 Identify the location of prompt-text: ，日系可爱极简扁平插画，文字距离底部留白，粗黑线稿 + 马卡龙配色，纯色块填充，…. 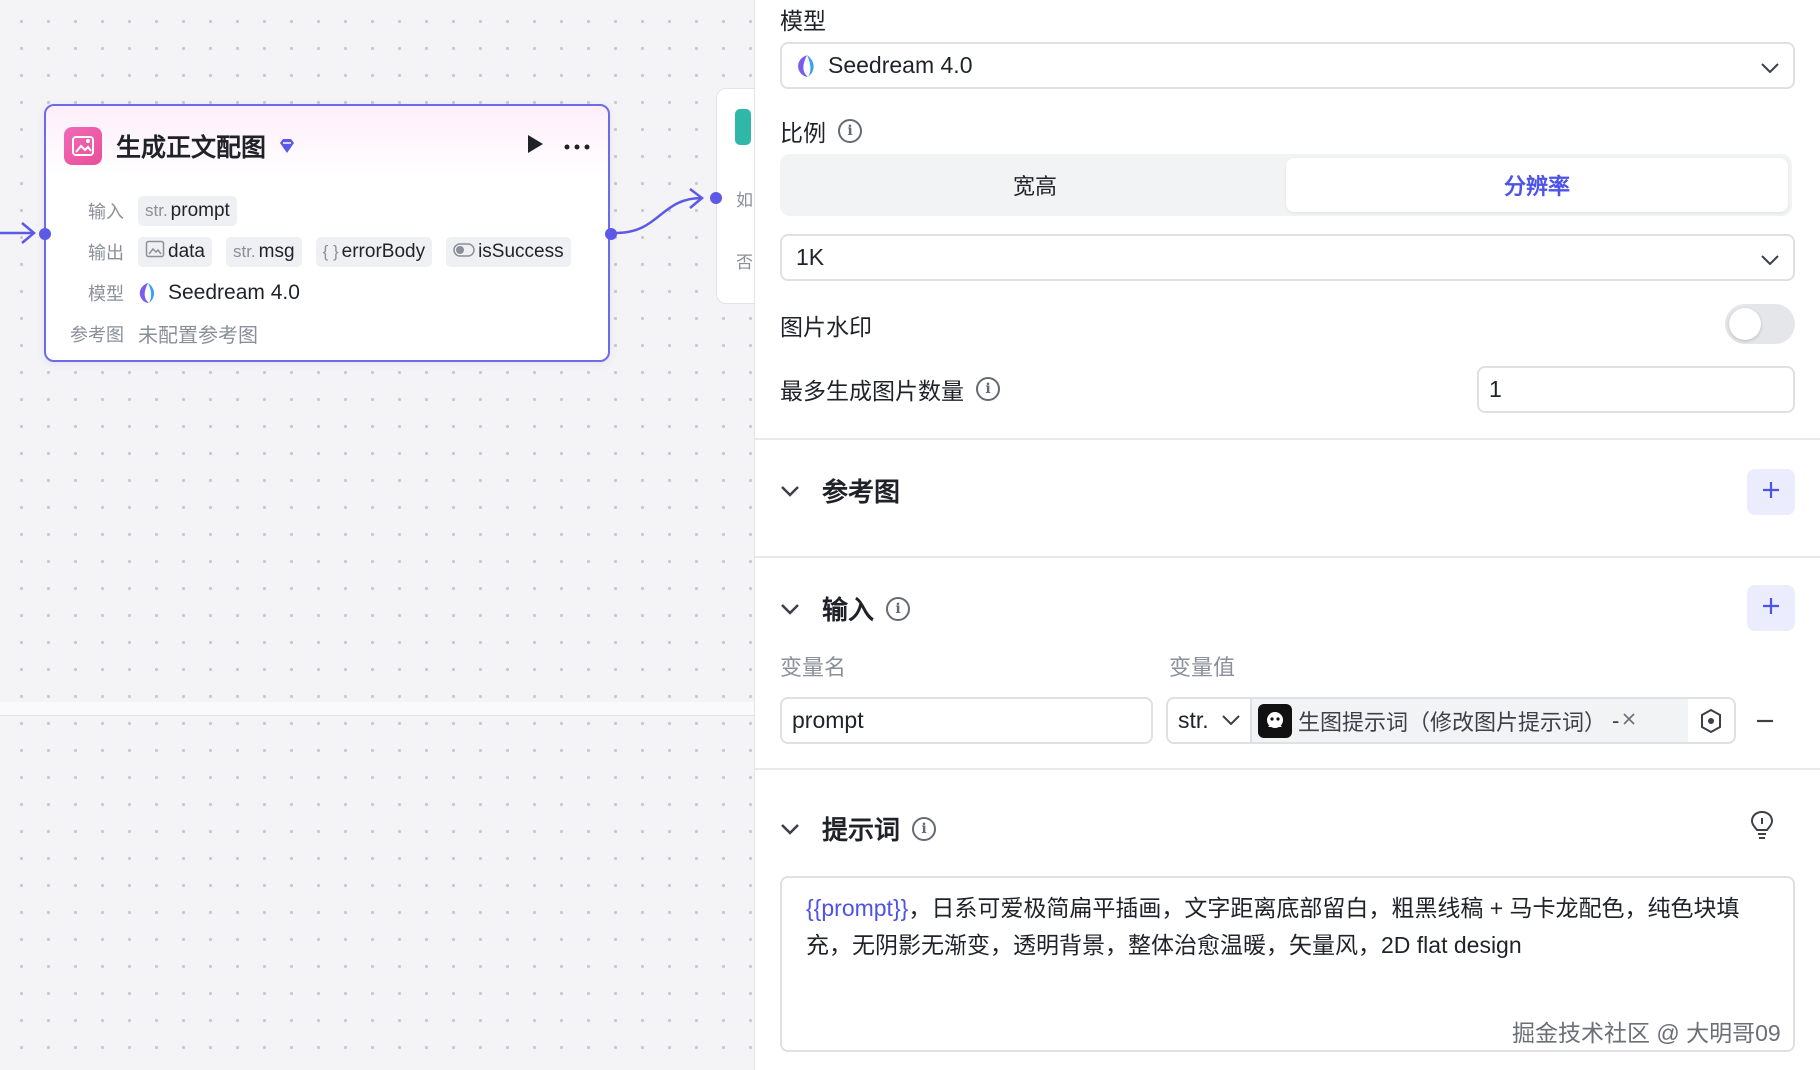
(1273, 926).